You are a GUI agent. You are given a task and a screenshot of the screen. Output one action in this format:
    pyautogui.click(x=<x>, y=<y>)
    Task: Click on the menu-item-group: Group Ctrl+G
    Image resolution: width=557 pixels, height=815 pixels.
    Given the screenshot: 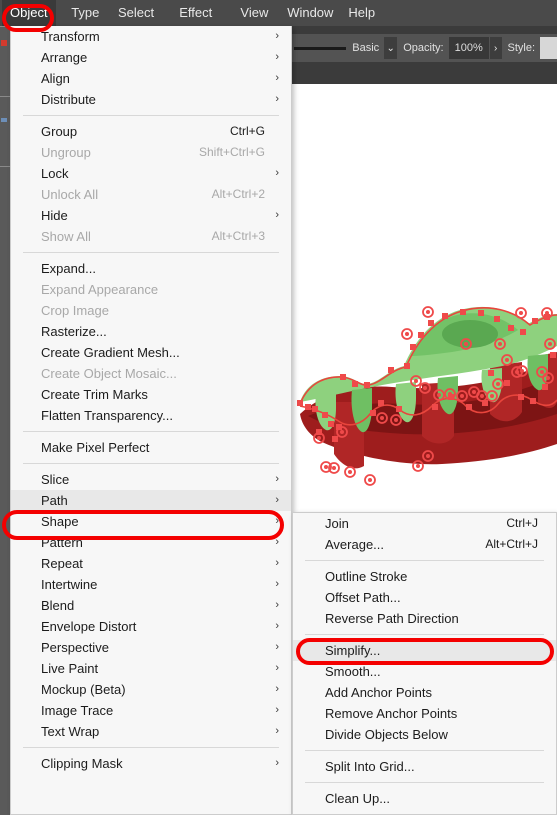 What is the action you would take?
    pyautogui.click(x=151, y=131)
    